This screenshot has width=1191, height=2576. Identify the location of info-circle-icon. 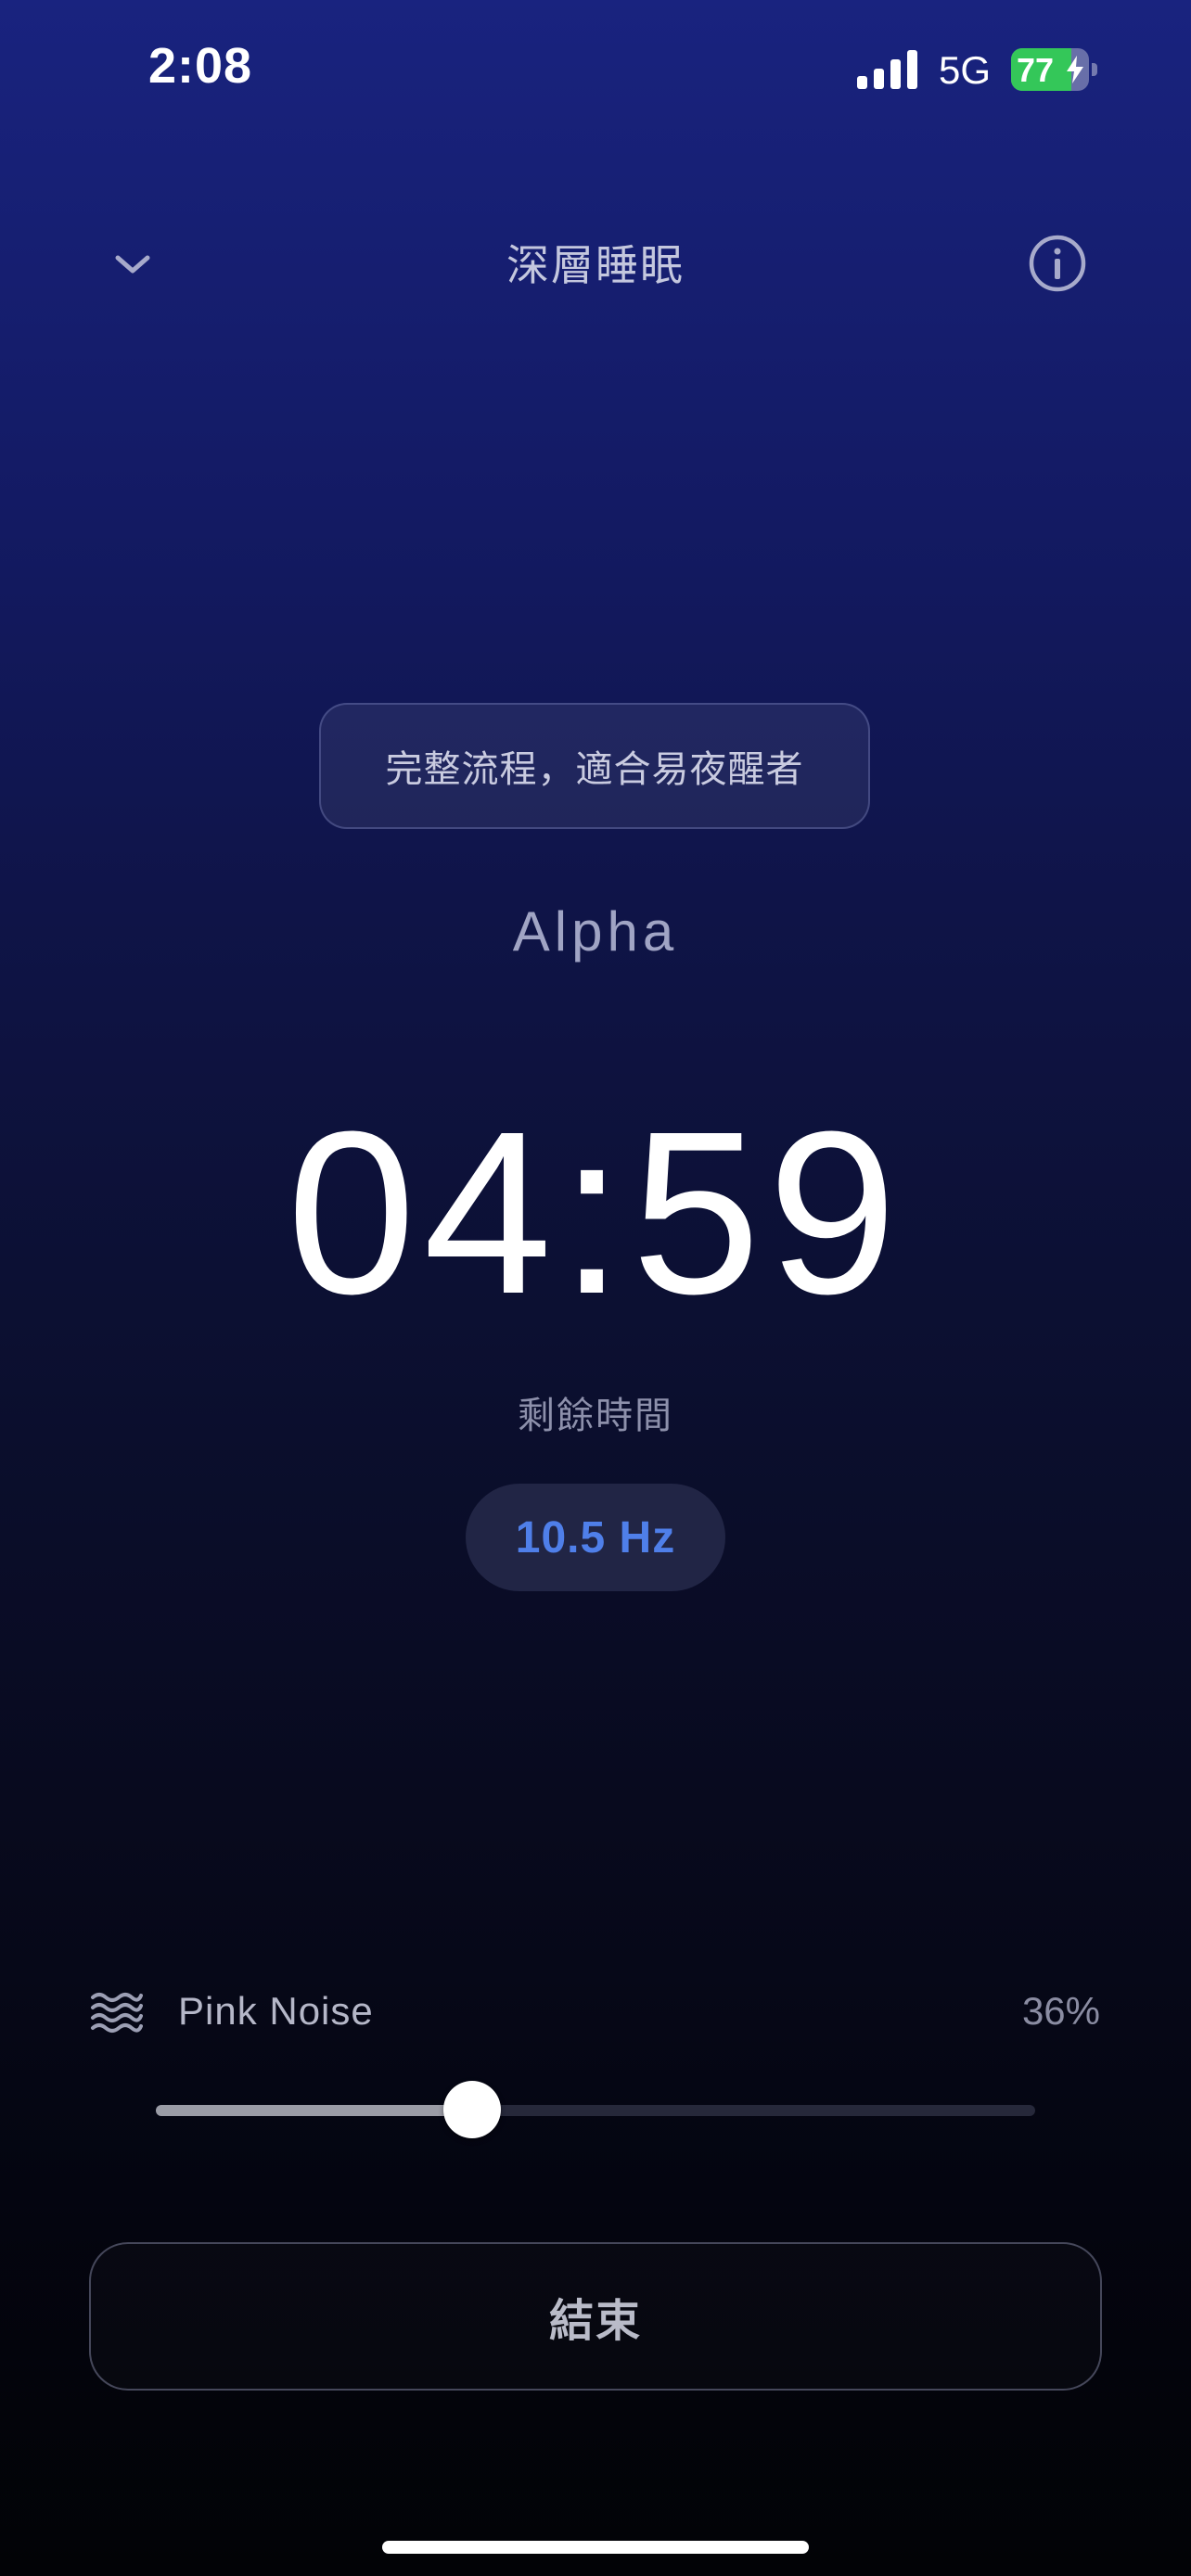
(1058, 263).